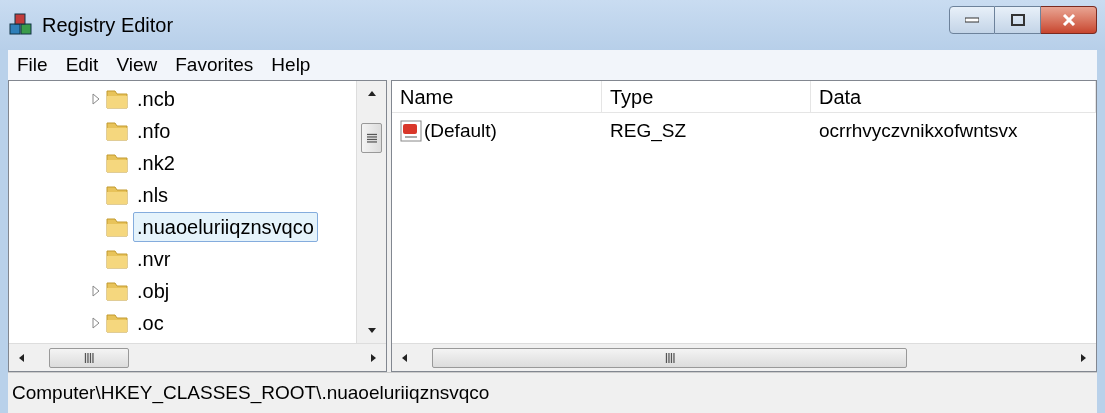 This screenshot has height=413, width=1105. Describe the element at coordinates (153, 291) in the screenshot. I see `tree-item: .obj` at that location.